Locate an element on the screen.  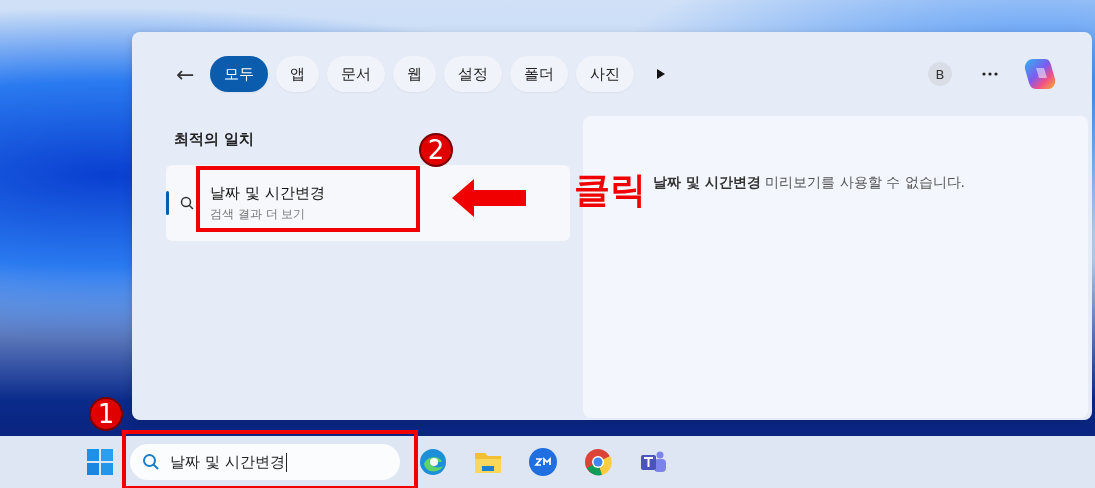
filter-tab: 폴더 is located at coordinates (539, 74).